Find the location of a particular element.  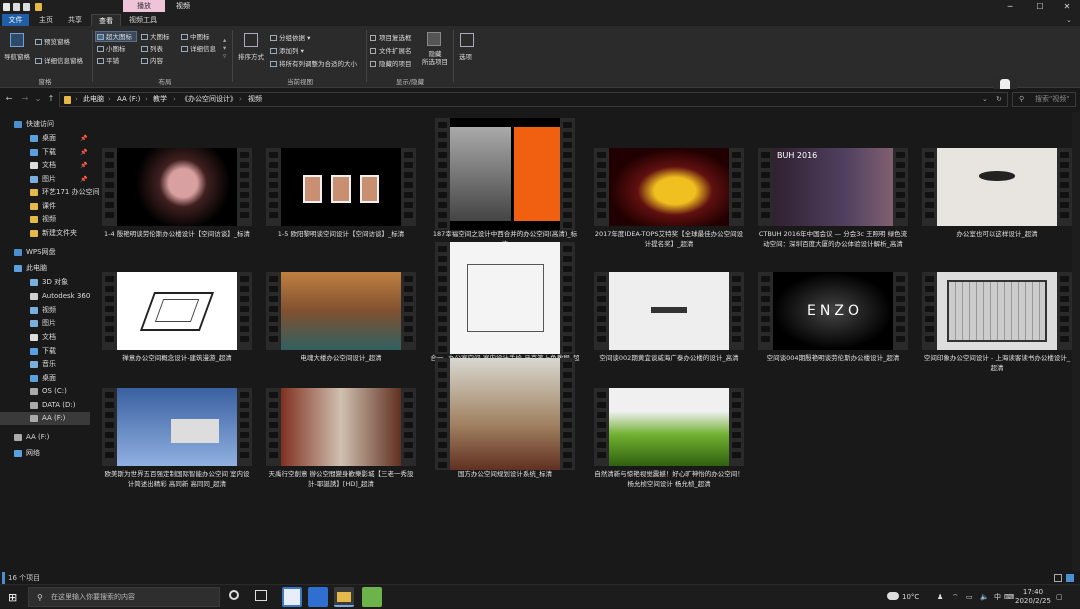

sidebar-item: 文档 📌 is located at coordinates (45, 165).